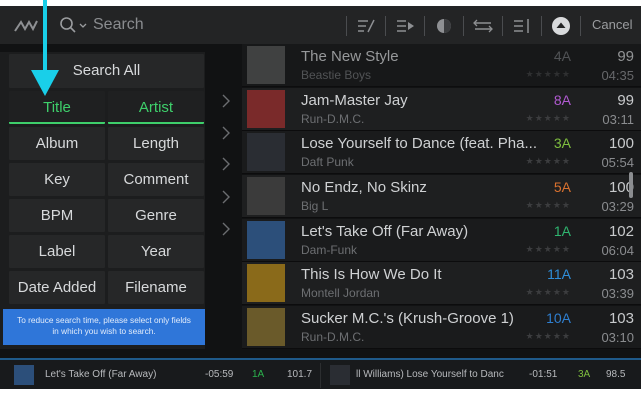 The image size is (641, 395). Describe the element at coordinates (407, 318) in the screenshot. I see `track-title: Sucker M.C.'s (Krush-Groove 1)` at that location.